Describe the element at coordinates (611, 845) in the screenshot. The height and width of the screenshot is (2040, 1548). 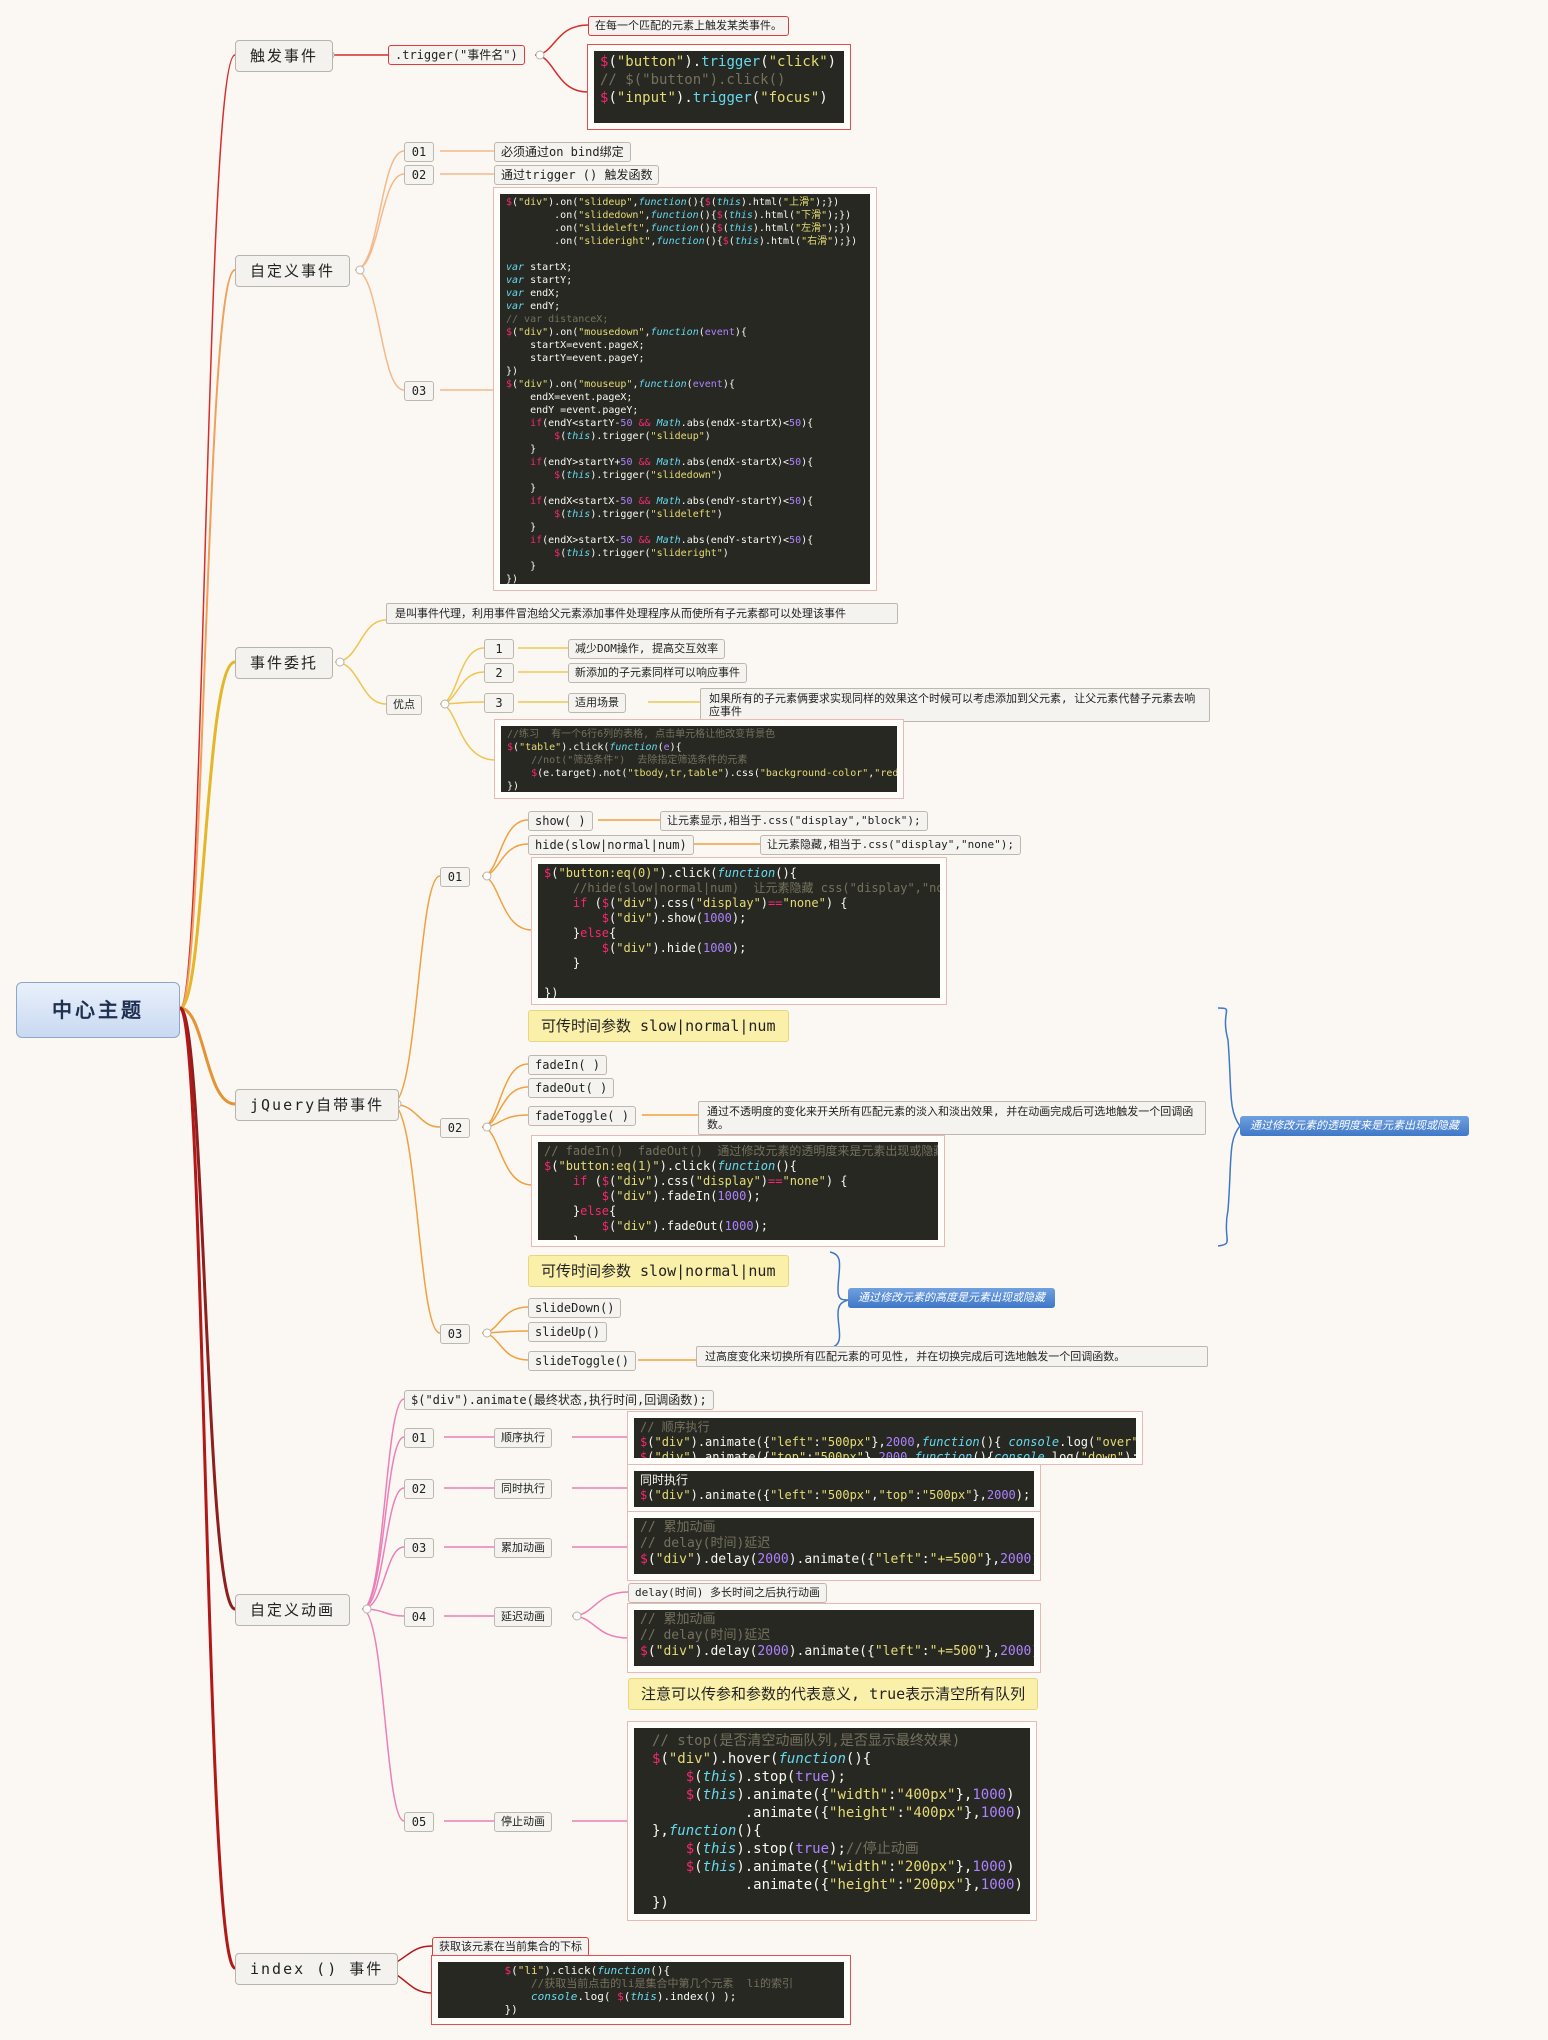
I see `hide-method: hide(slow|normal|num)` at that location.